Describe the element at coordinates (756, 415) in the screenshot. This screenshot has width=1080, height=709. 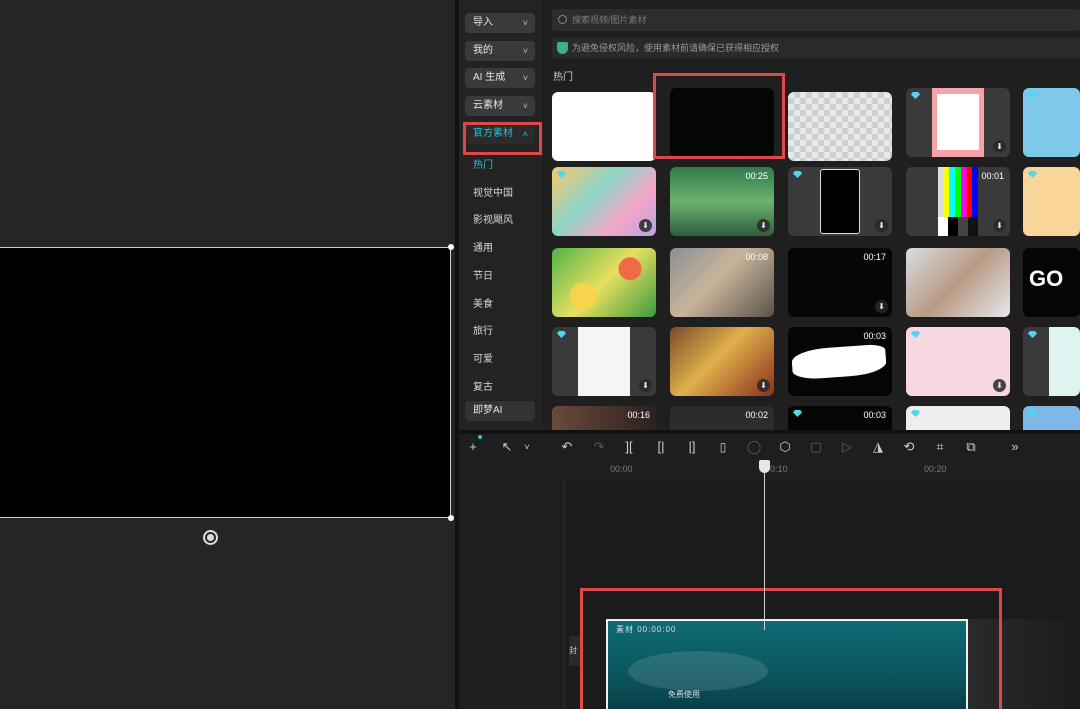
I see `duration-label: 00:02` at that location.